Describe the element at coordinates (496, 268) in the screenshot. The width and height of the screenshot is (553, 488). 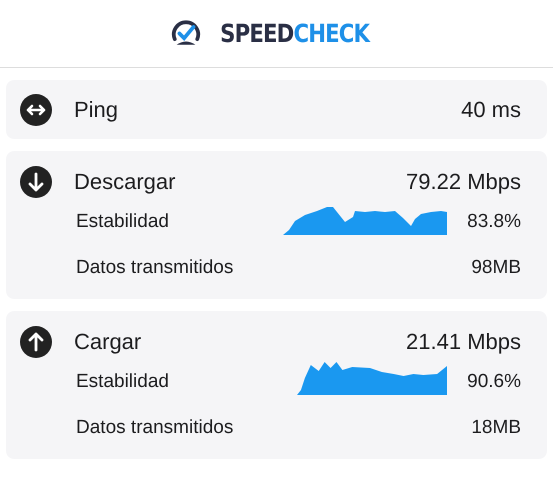
I see `data-value: 98MB` at that location.